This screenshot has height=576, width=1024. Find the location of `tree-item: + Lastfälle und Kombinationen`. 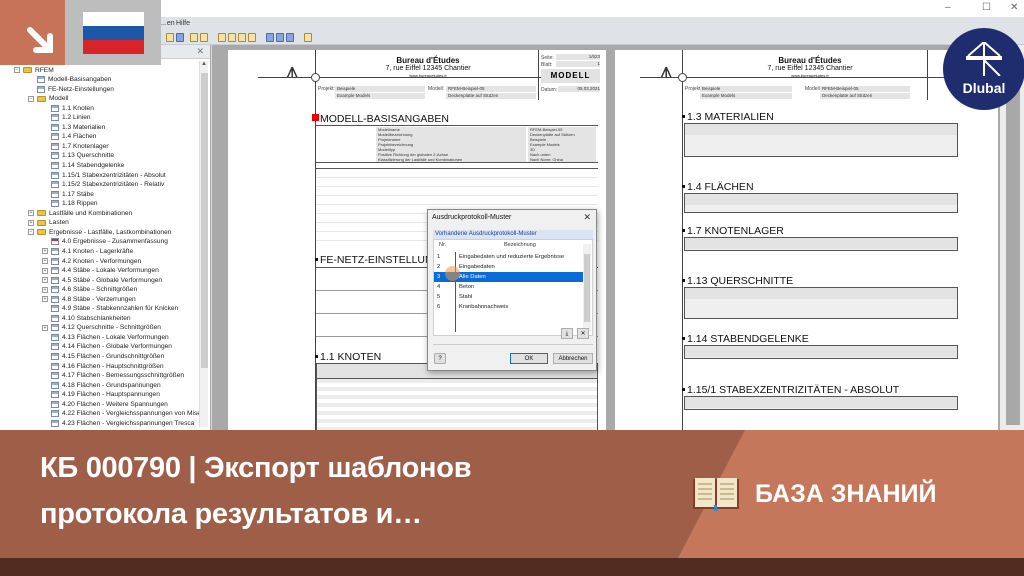

tree-item: + Lastfälle und Kombinationen is located at coordinates (80, 213).